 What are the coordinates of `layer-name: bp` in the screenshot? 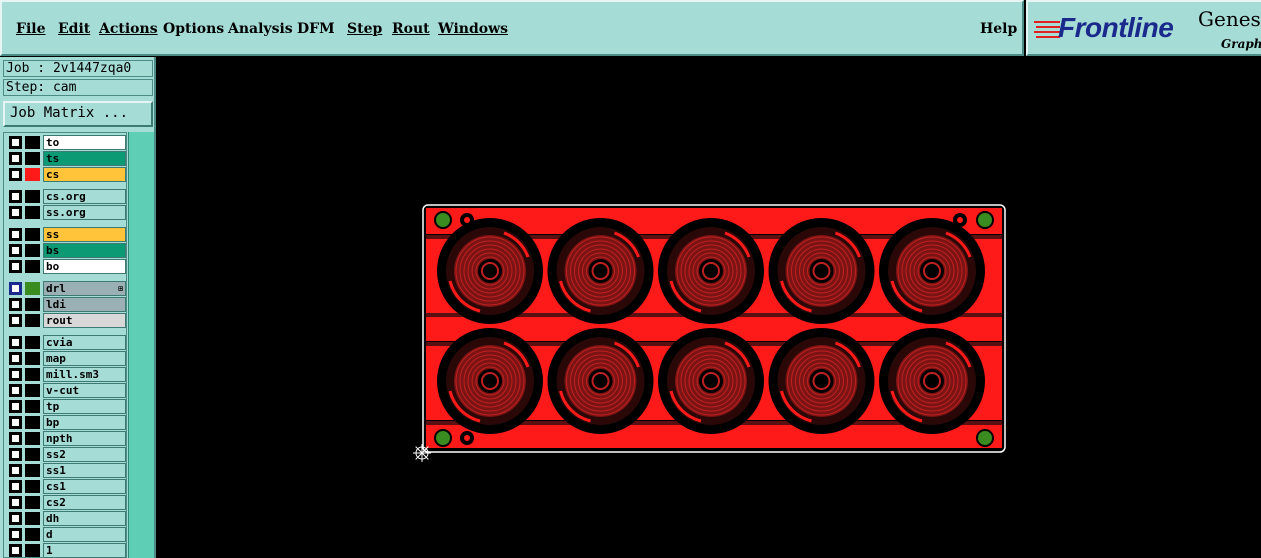 It's located at (84, 422).